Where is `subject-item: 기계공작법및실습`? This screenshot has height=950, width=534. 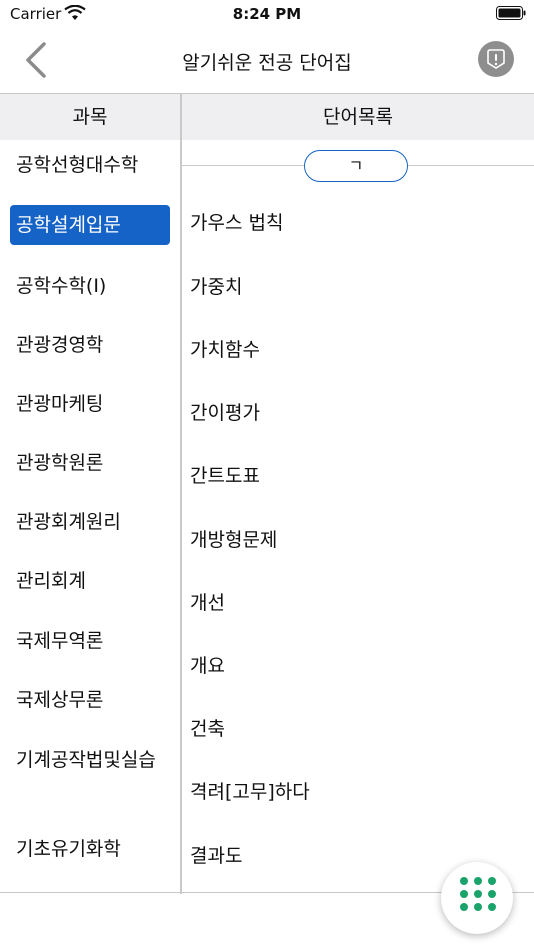 subject-item: 기계공작법및실습 is located at coordinates (90, 760).